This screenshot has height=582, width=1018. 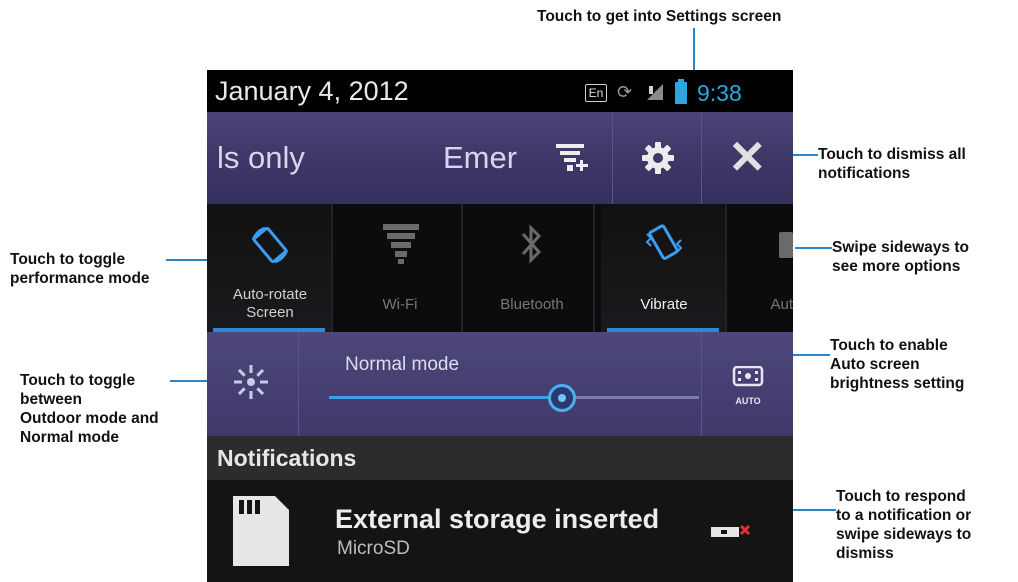 I want to click on battery-icon, so click(x=681, y=91).